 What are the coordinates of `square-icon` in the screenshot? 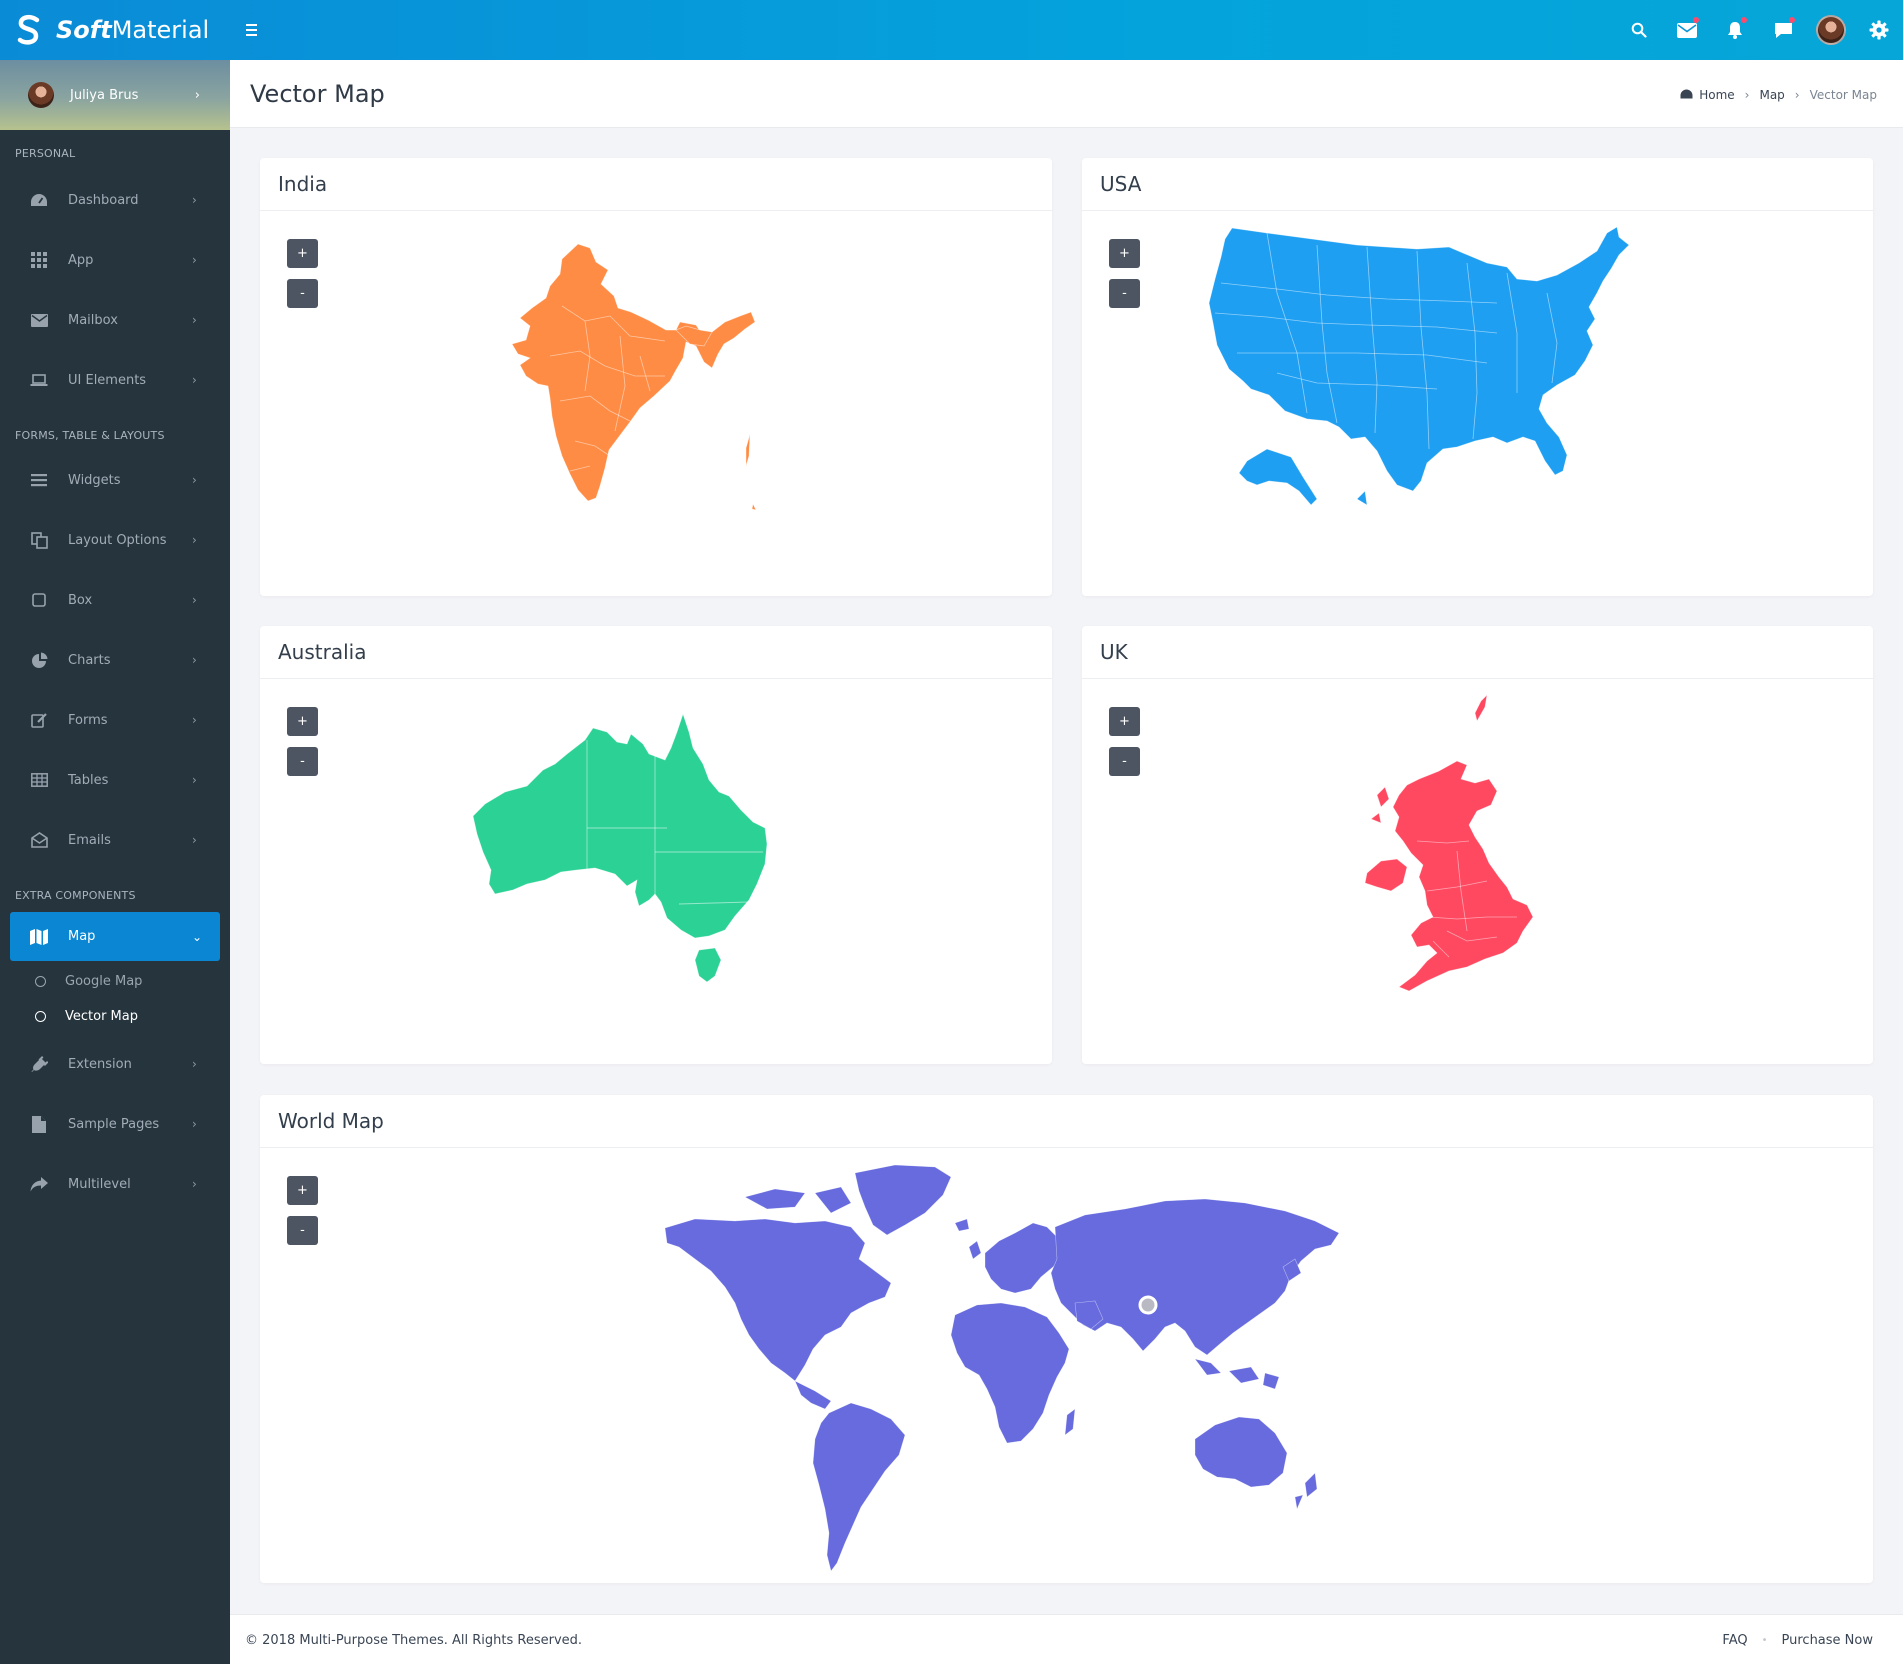 It's located at (39, 600).